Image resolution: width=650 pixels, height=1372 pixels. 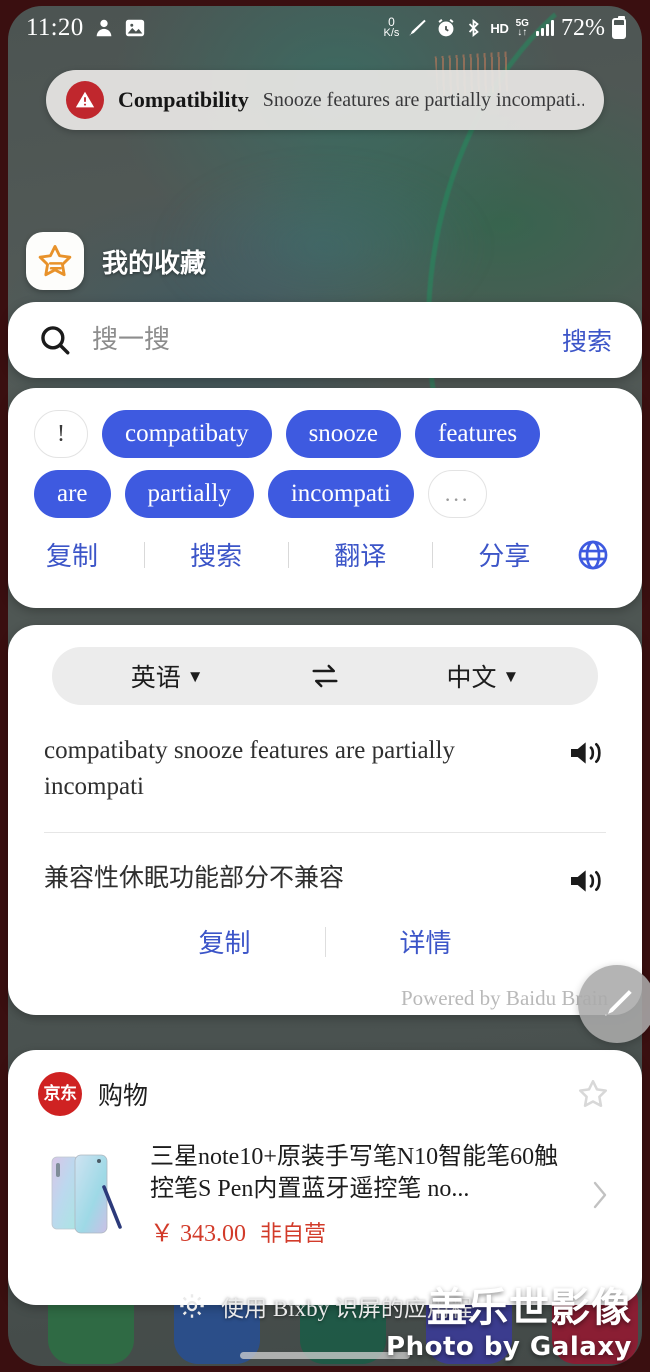 What do you see at coordinates (189, 494) in the screenshot?
I see `word-chip: partially` at bounding box center [189, 494].